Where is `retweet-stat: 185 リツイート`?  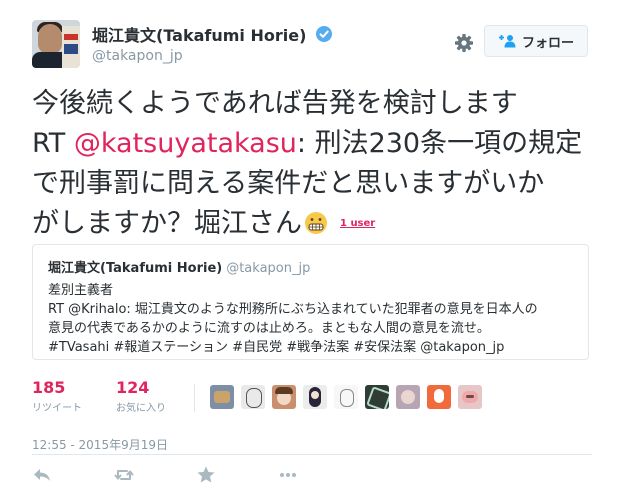
retweet-stat: 185 リツイート is located at coordinates (57, 396).